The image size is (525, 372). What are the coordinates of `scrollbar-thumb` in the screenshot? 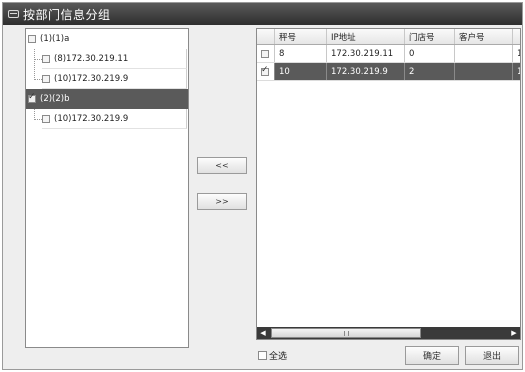 It's located at (346, 333).